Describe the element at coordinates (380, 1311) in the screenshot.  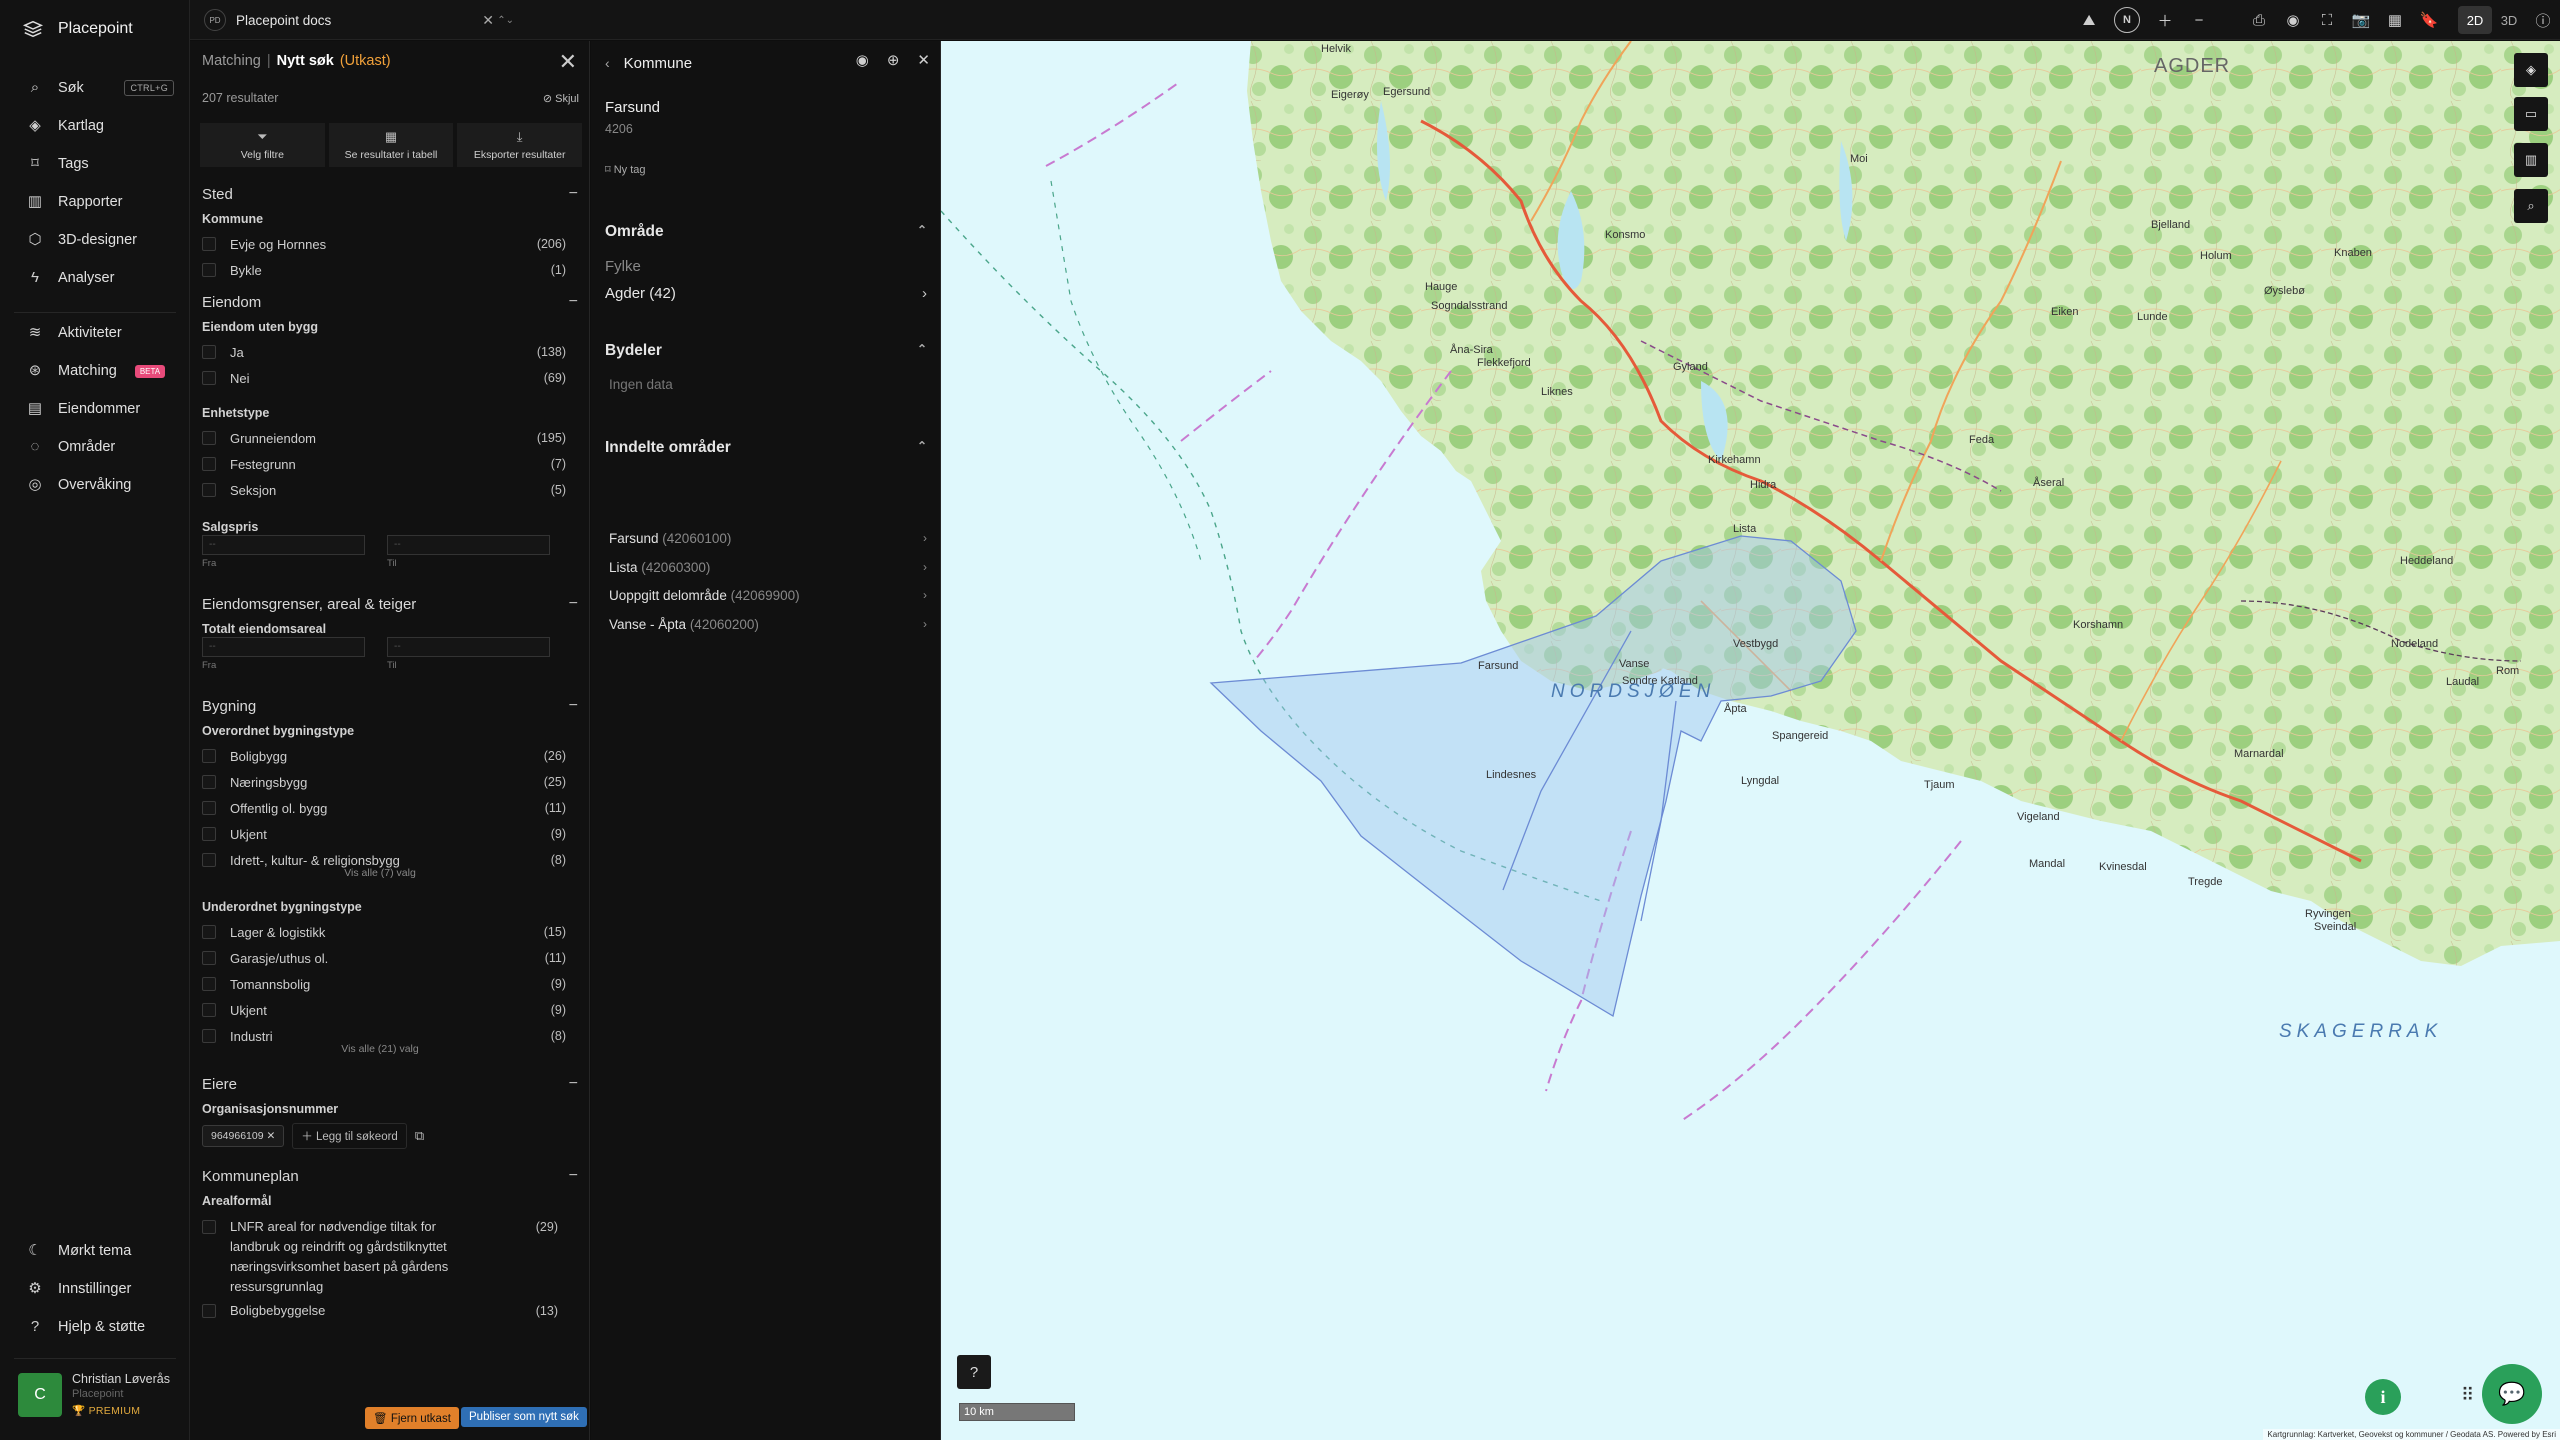
I see `arealformal-option-partial: Boligbebyggelse (13)` at that location.